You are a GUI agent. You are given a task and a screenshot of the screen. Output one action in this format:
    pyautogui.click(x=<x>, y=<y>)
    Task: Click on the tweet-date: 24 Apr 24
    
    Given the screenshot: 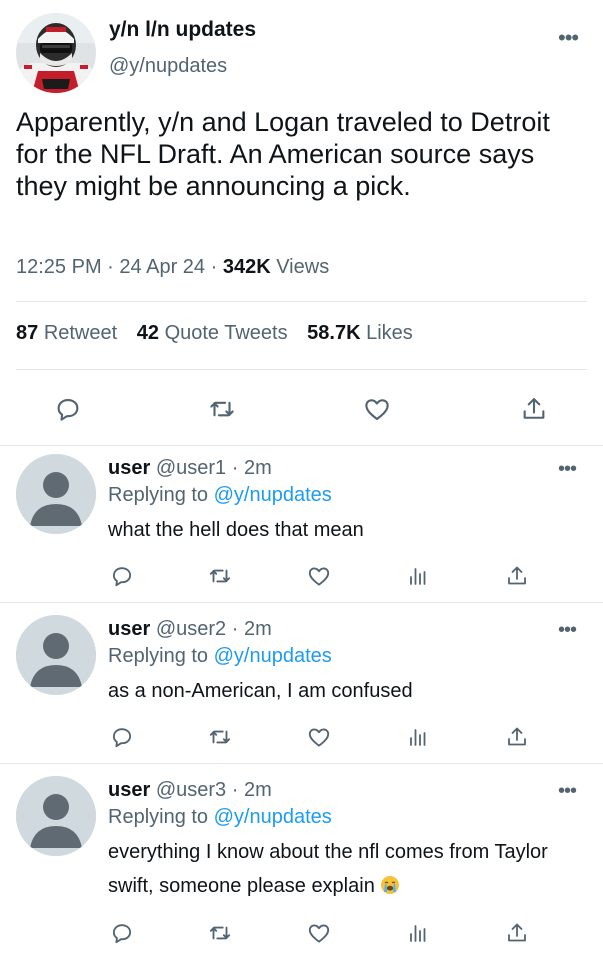 What is the action you would take?
    pyautogui.click(x=162, y=267)
    